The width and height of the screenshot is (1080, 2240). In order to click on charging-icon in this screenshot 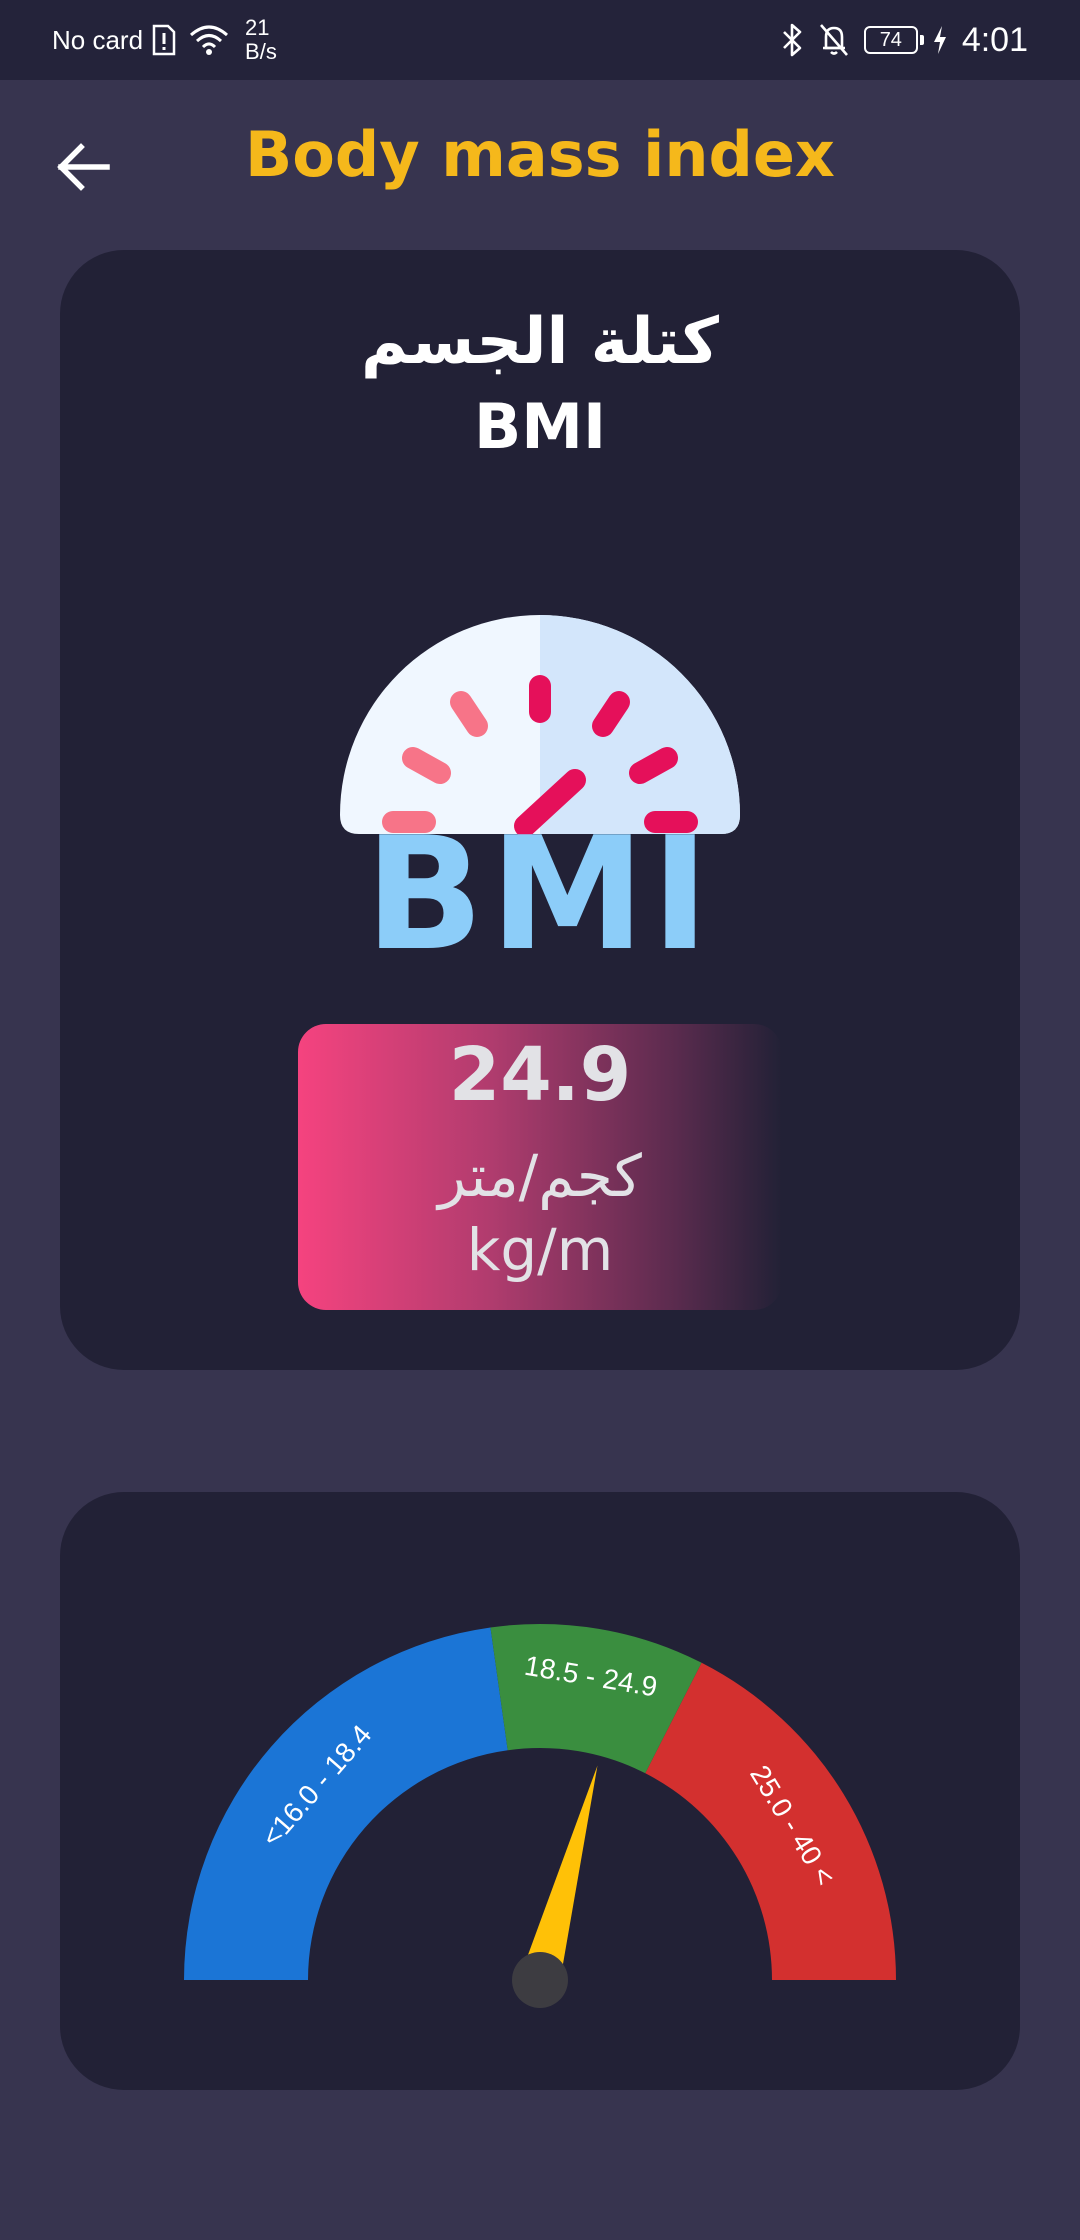, I will do `click(939, 40)`.